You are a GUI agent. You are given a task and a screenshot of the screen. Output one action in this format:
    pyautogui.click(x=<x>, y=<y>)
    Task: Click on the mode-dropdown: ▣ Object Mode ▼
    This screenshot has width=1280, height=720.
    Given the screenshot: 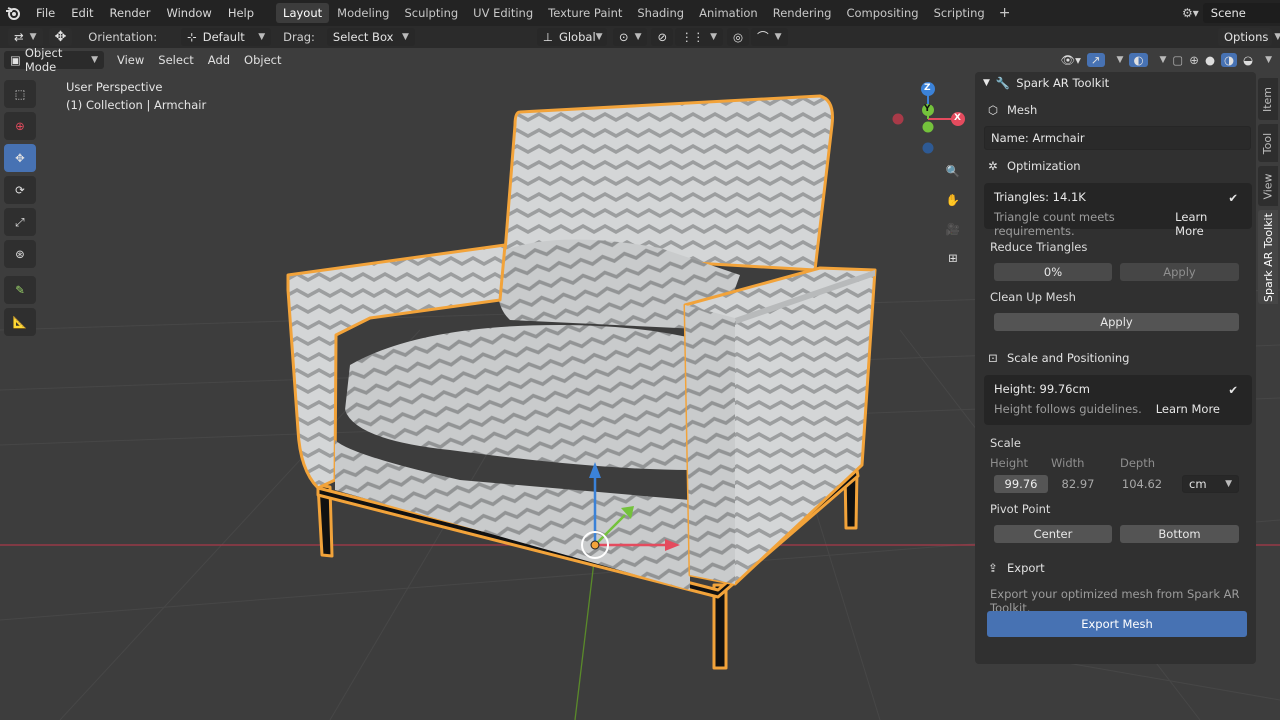 What is the action you would take?
    pyautogui.click(x=54, y=60)
    